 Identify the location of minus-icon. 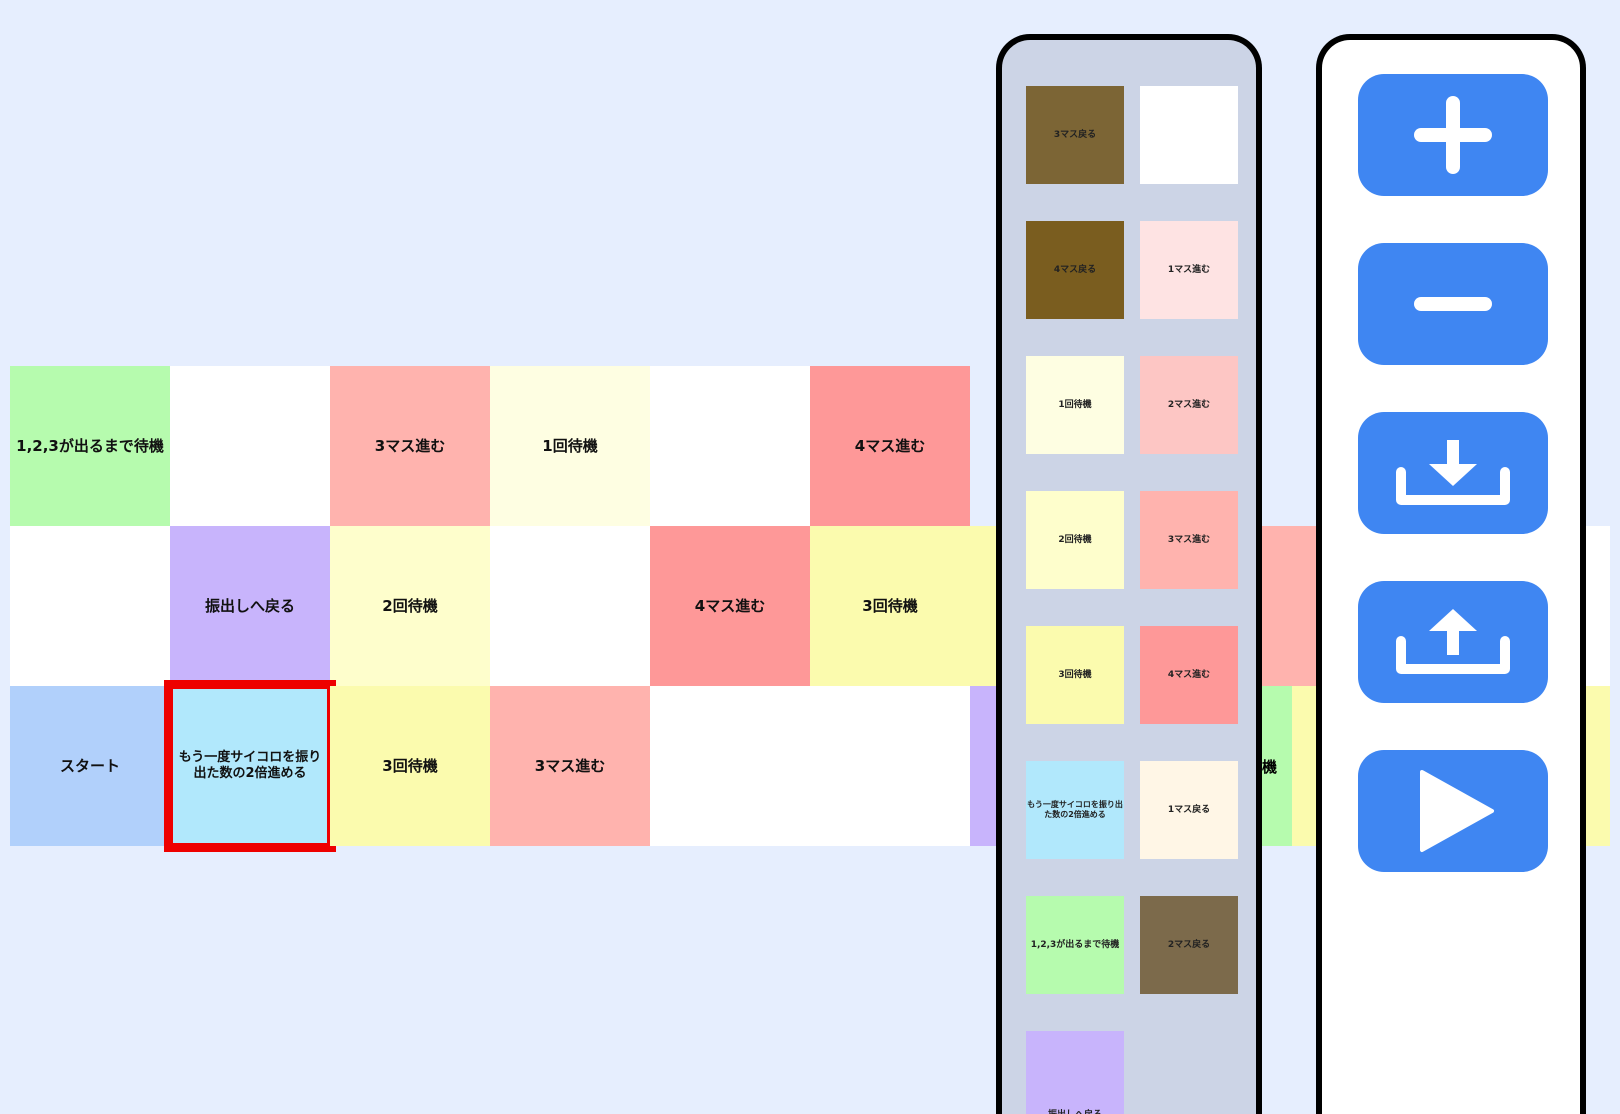
(1453, 304).